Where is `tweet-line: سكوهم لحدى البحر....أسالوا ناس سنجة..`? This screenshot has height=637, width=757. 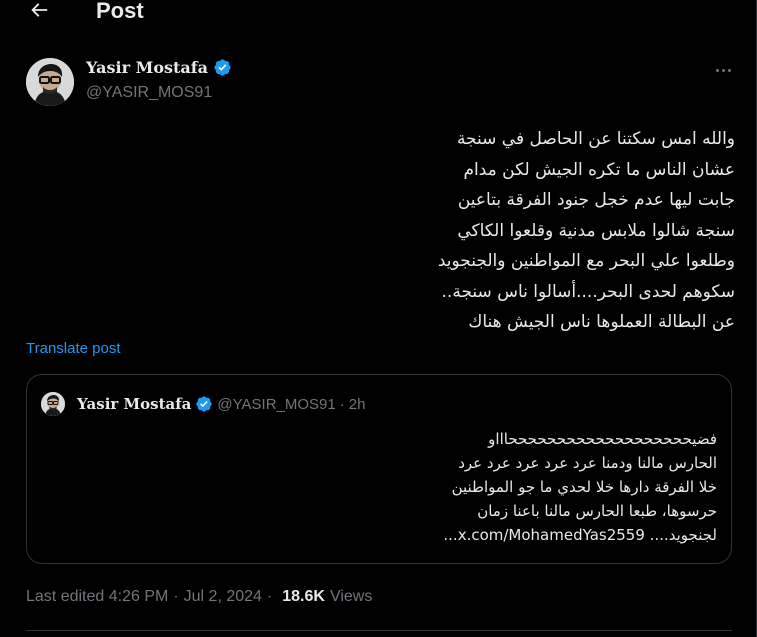
tweet-line: سكوهم لحدى البحر....أسالوا ناس سنجة.. is located at coordinates (588, 291).